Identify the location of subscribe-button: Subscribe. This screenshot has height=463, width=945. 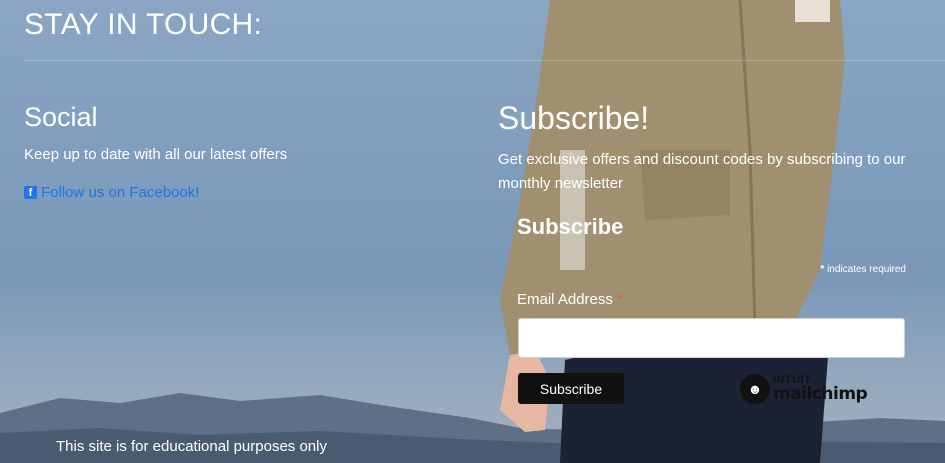
(571, 388).